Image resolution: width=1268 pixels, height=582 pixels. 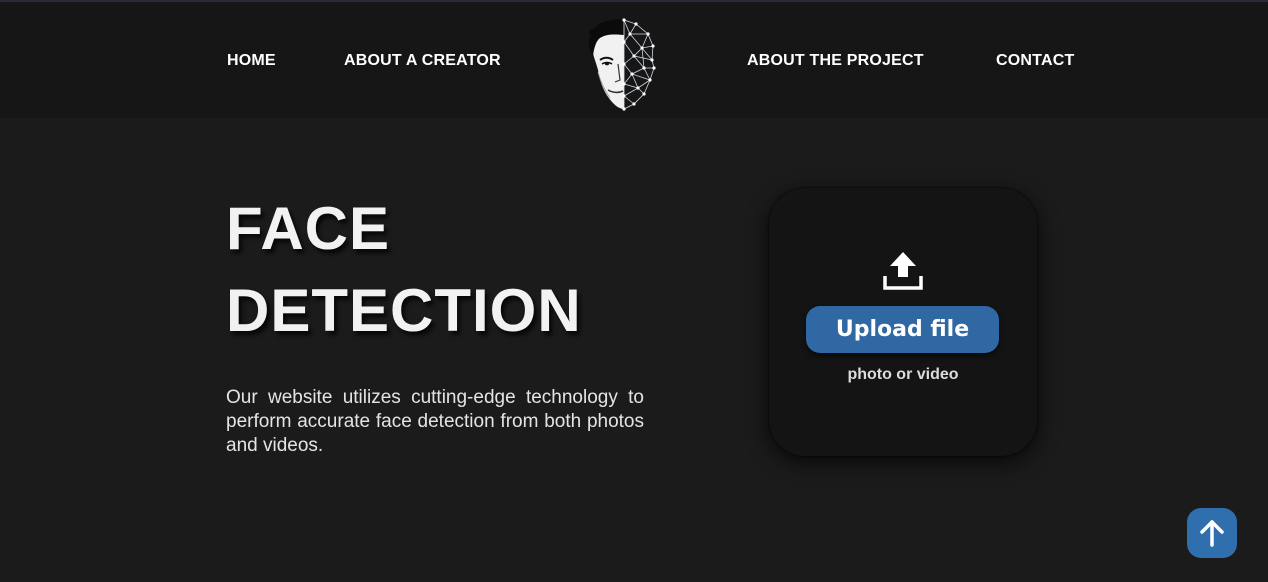 I want to click on upload-icon, so click(x=903, y=272).